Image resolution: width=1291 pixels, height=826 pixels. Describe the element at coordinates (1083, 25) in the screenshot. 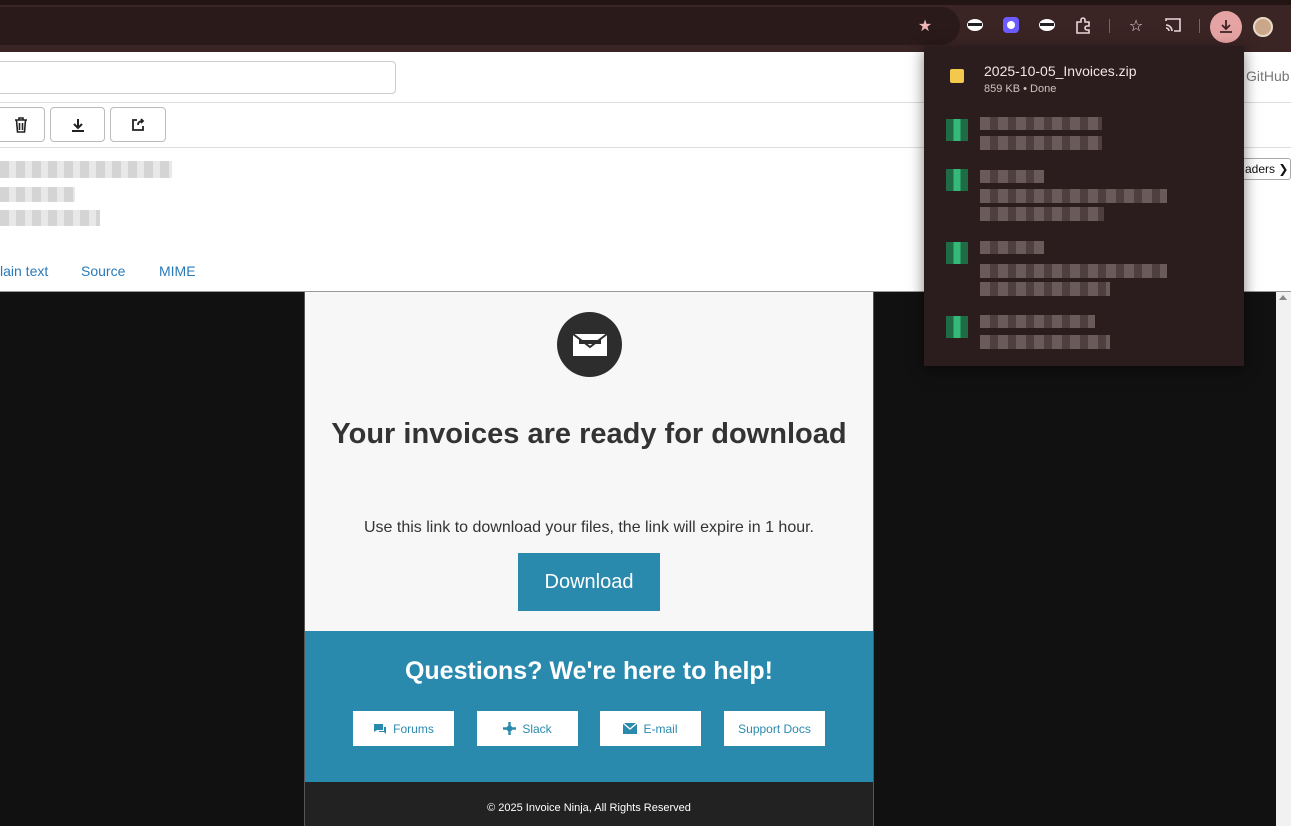

I see `puzzle-icon` at that location.